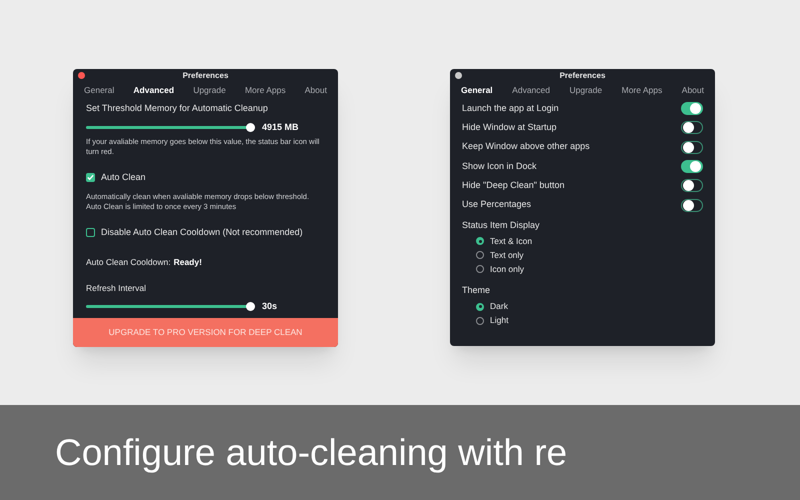 The width and height of the screenshot is (800, 500). What do you see at coordinates (270, 306) in the screenshot?
I see `slider-value: 30s` at bounding box center [270, 306].